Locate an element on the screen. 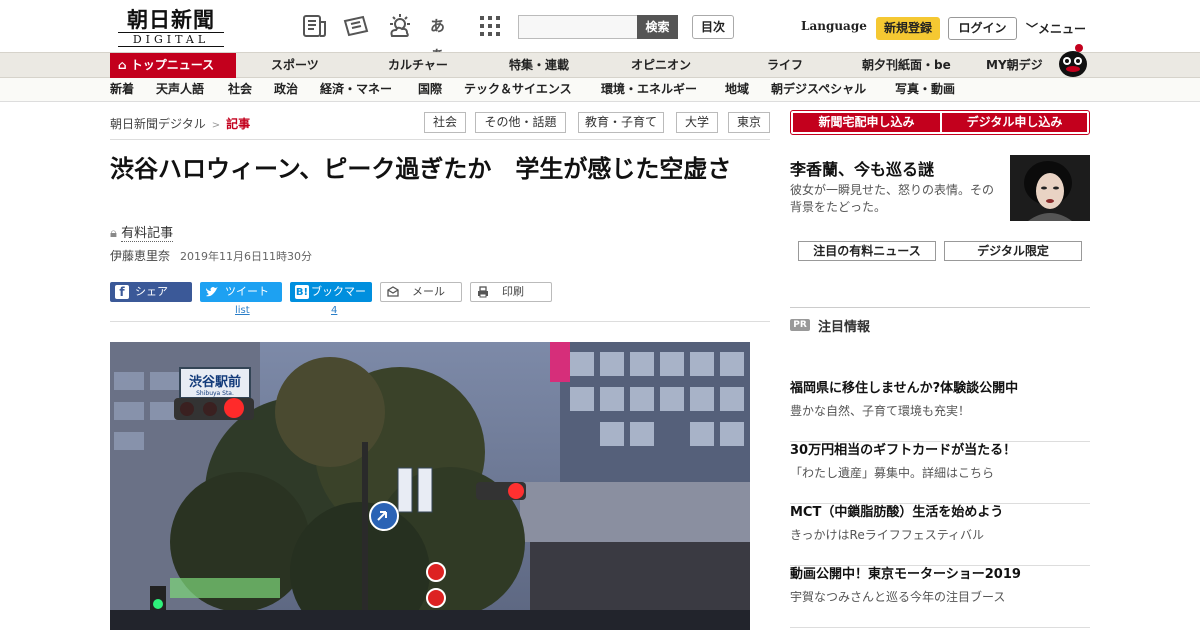  hatena-icon: B! is located at coordinates (302, 292).